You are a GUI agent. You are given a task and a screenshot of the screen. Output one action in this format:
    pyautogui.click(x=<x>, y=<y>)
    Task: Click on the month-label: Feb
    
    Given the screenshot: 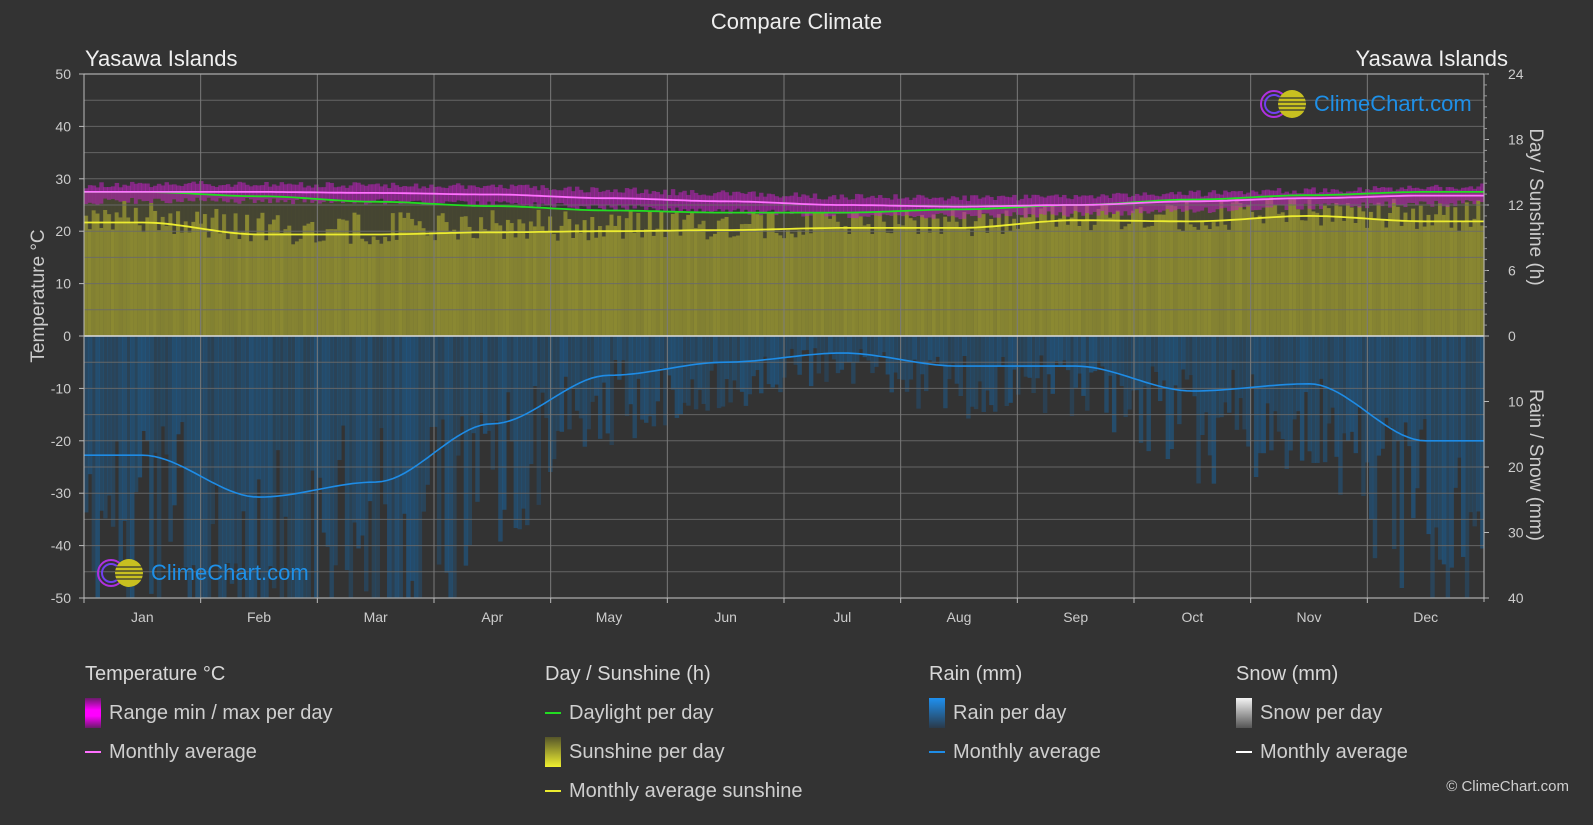 What is the action you would take?
    pyautogui.click(x=259, y=617)
    